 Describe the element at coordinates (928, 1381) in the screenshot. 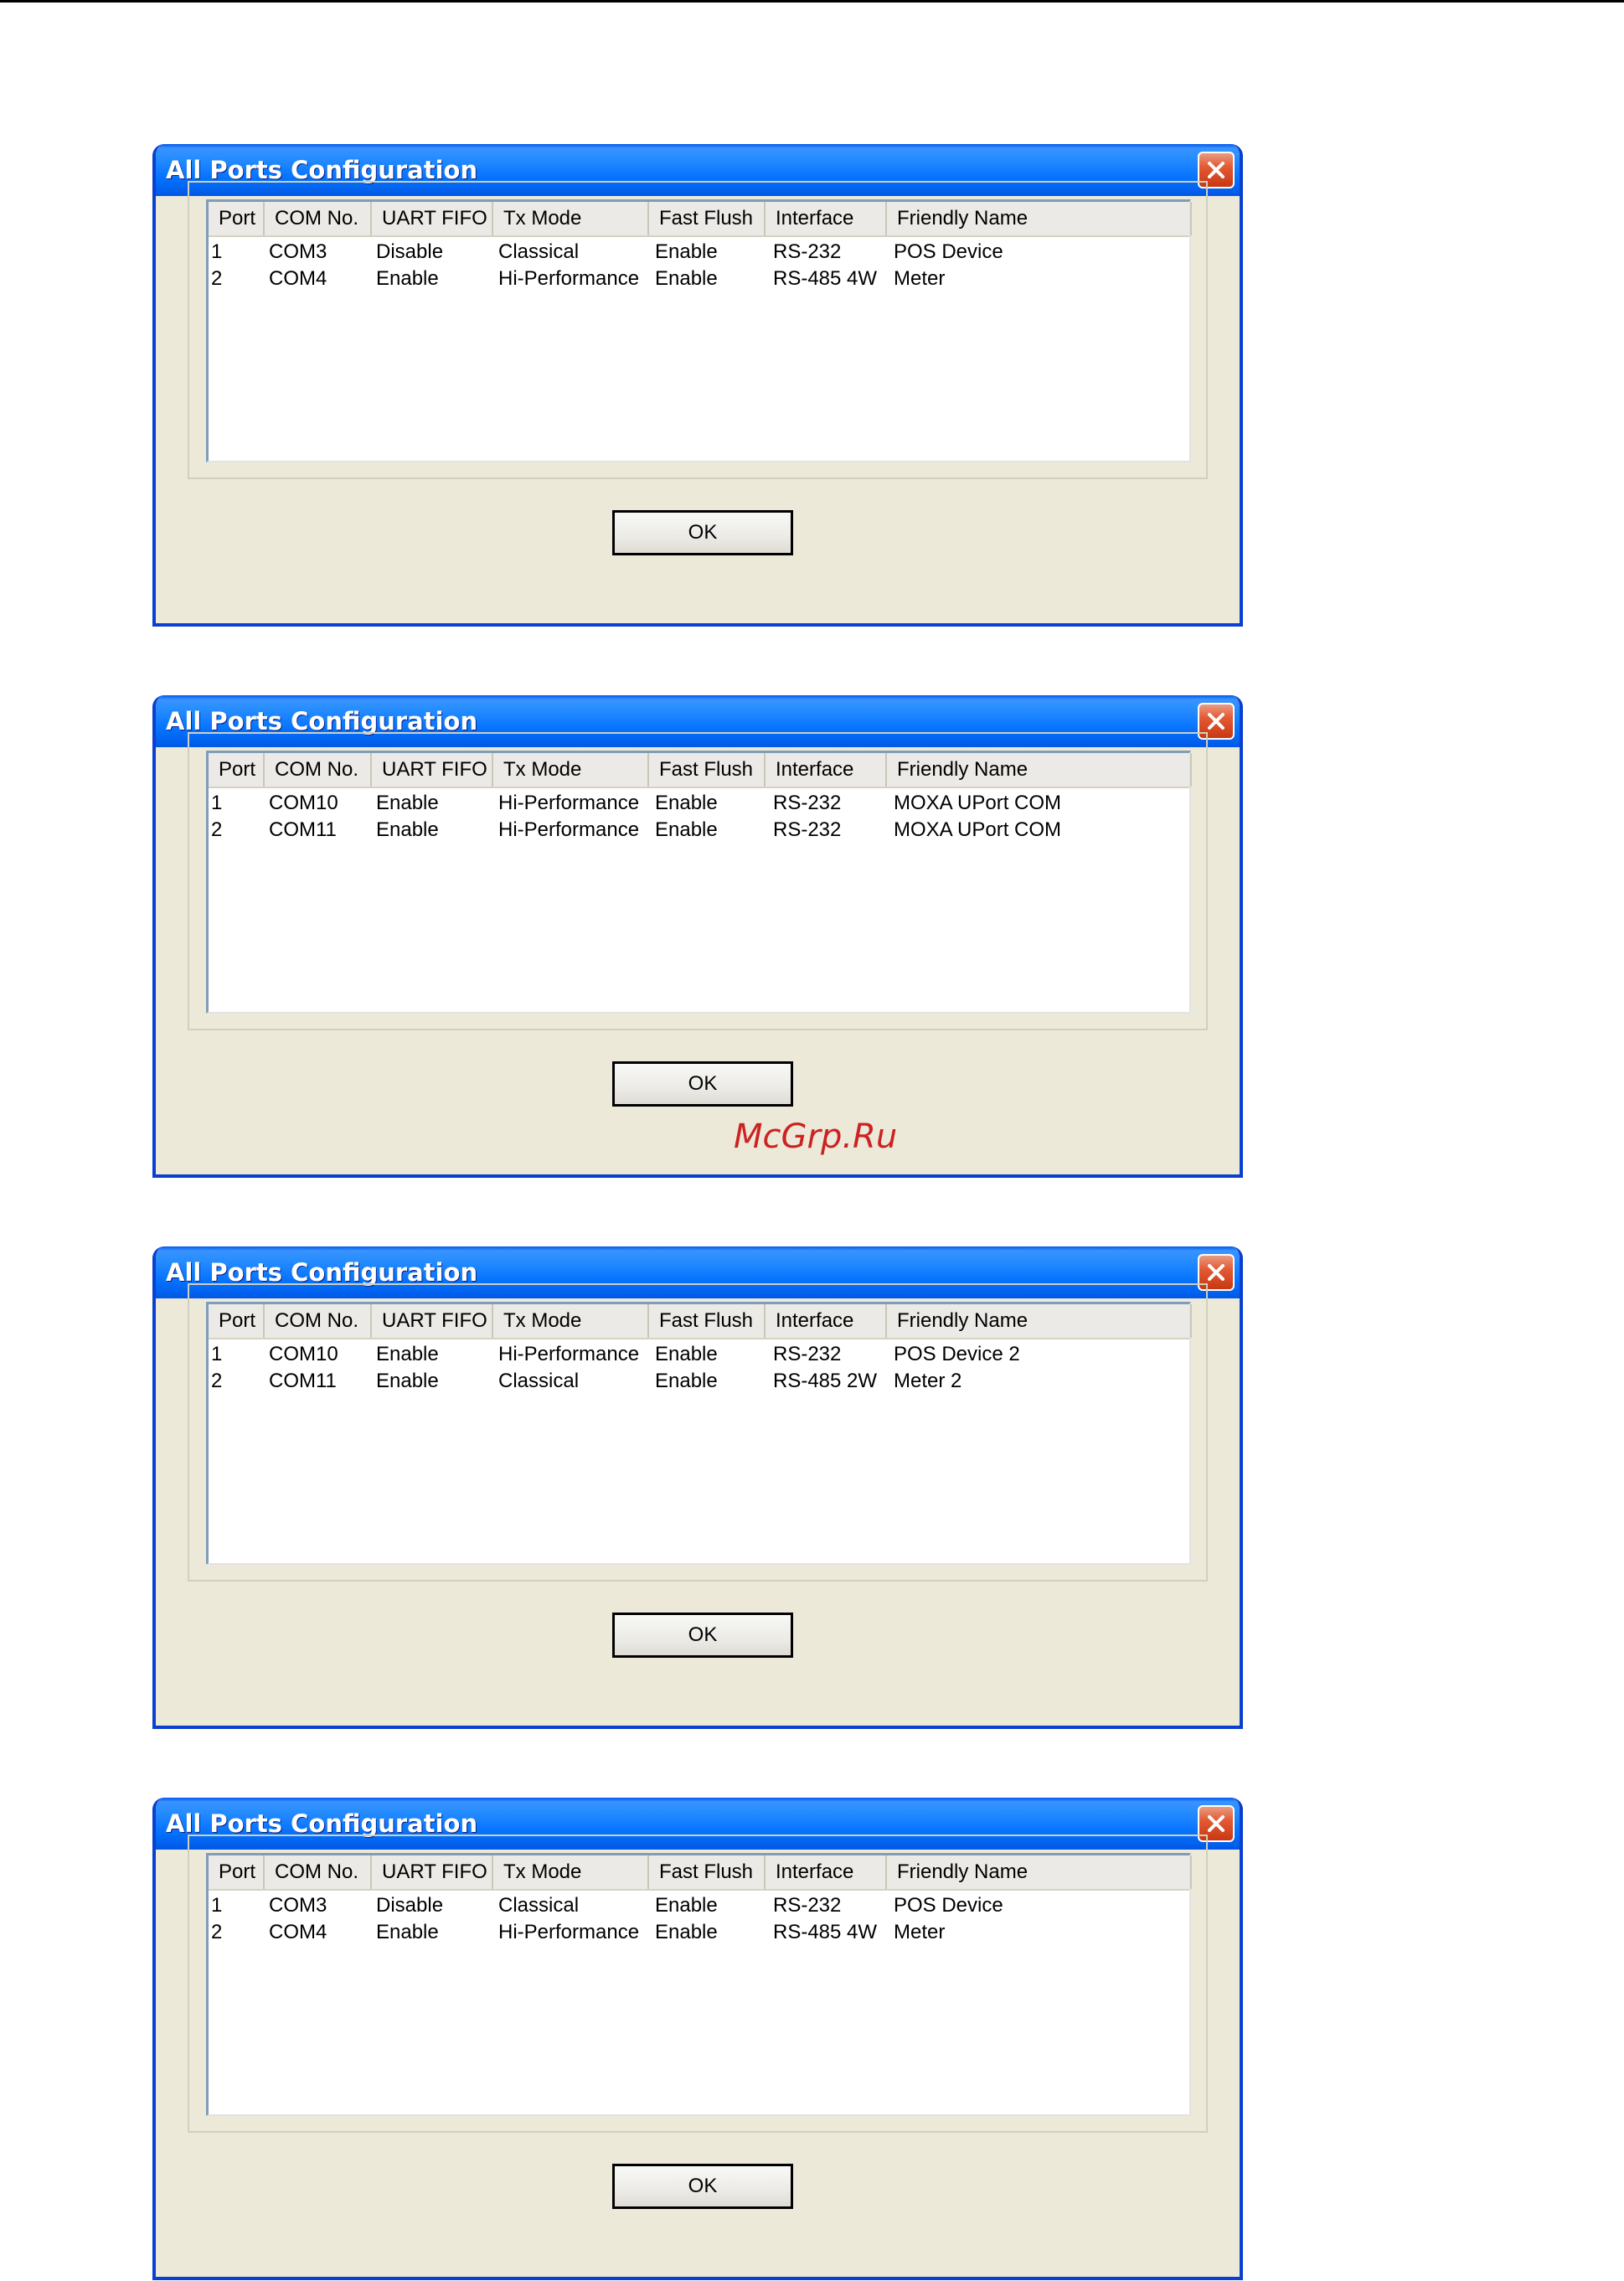

I see `table-cell: Meter 2` at that location.